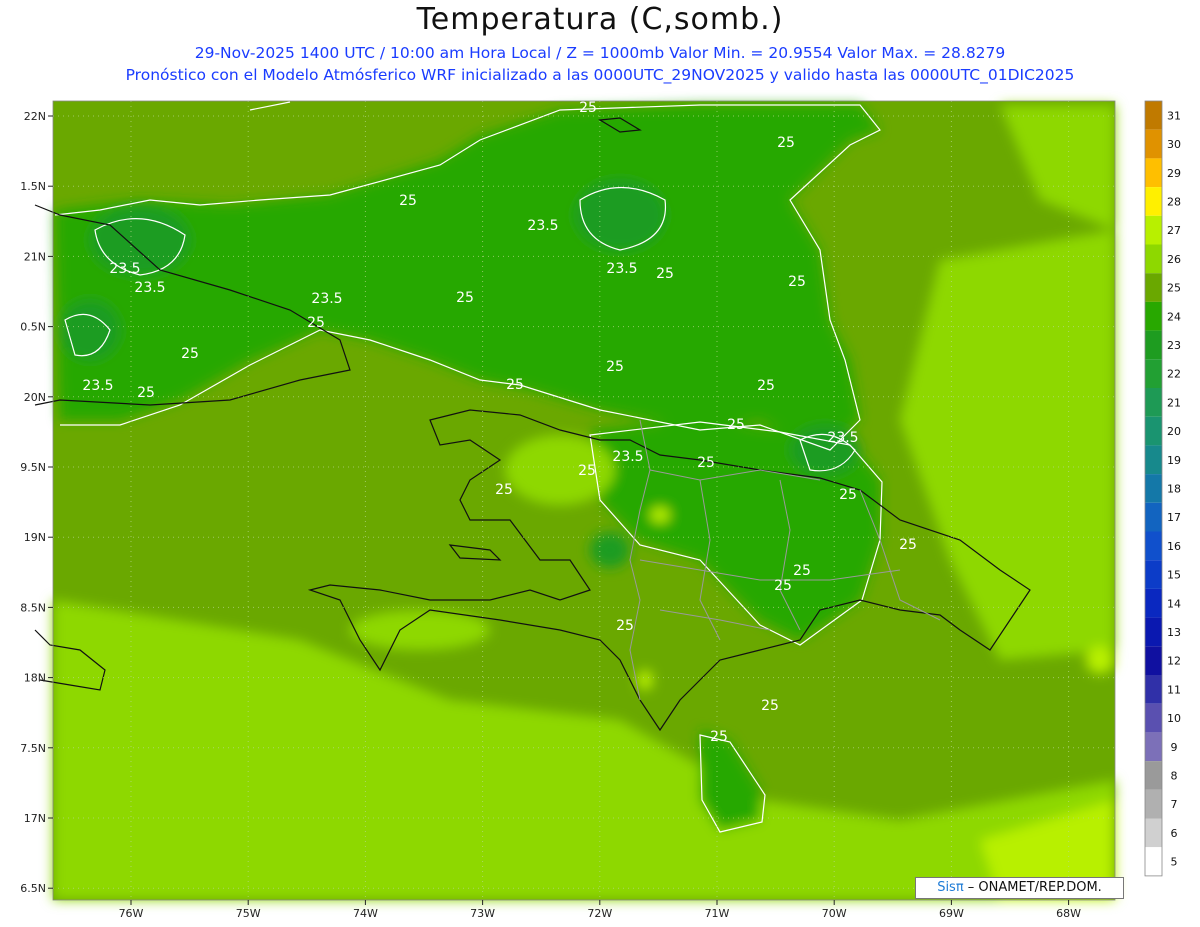  Describe the element at coordinates (1032, 887) in the screenshot. I see `credit-text: – ONAMET/REP.DOM.` at that location.